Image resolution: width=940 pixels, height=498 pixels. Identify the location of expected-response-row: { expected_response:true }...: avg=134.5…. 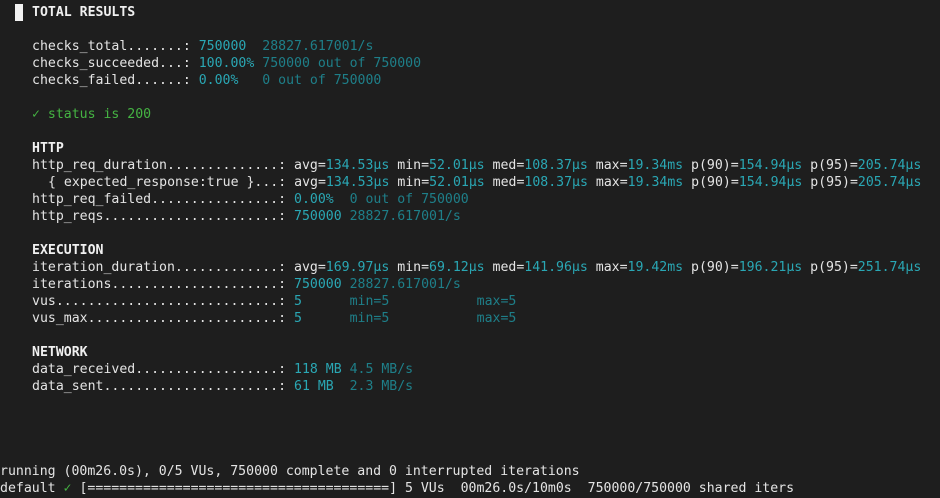
(485, 182).